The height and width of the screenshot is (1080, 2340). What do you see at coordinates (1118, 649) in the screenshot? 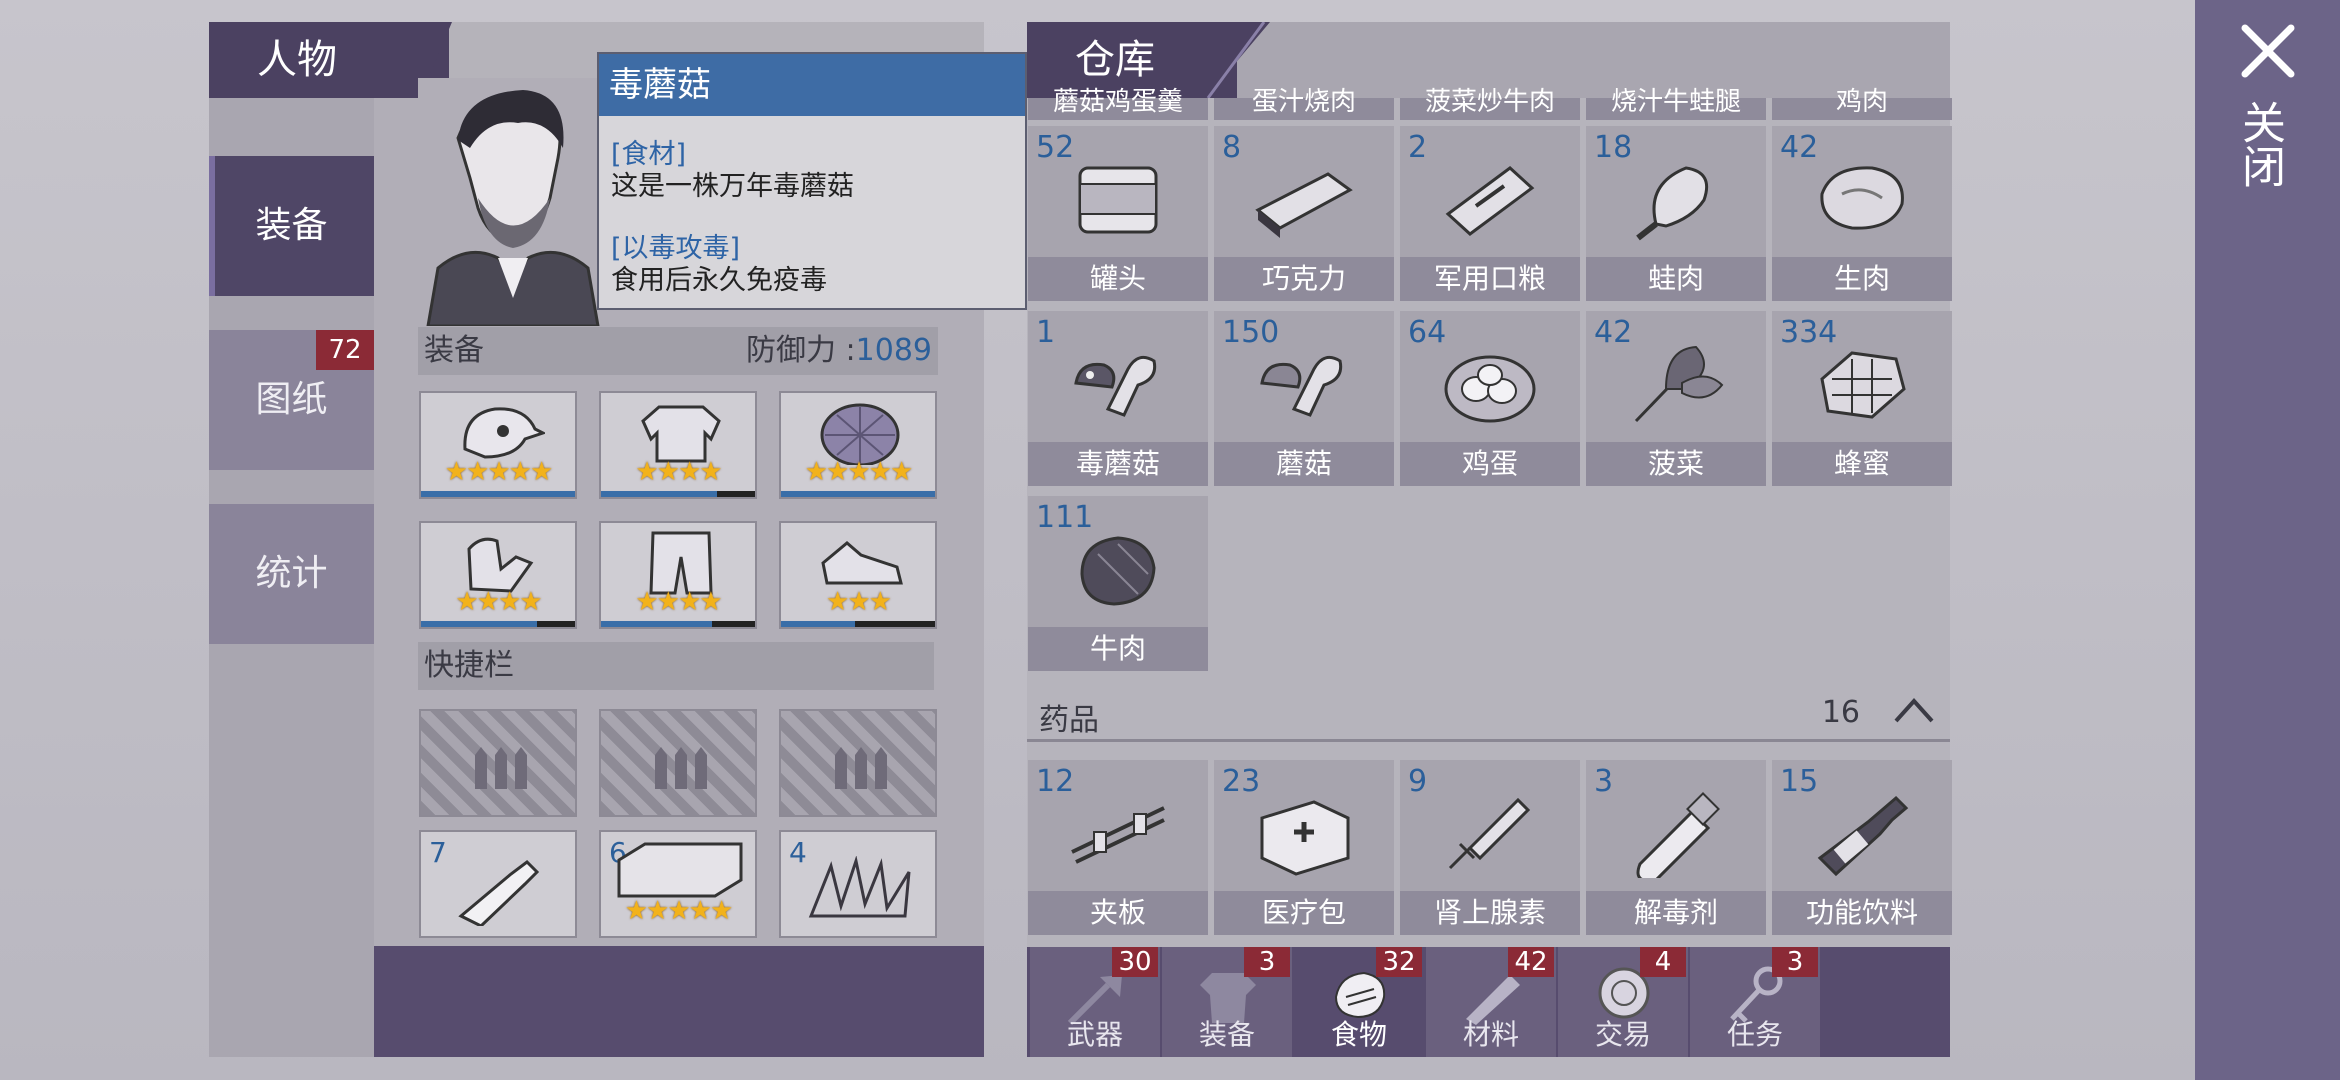
I see `item-name: 牛肉` at bounding box center [1118, 649].